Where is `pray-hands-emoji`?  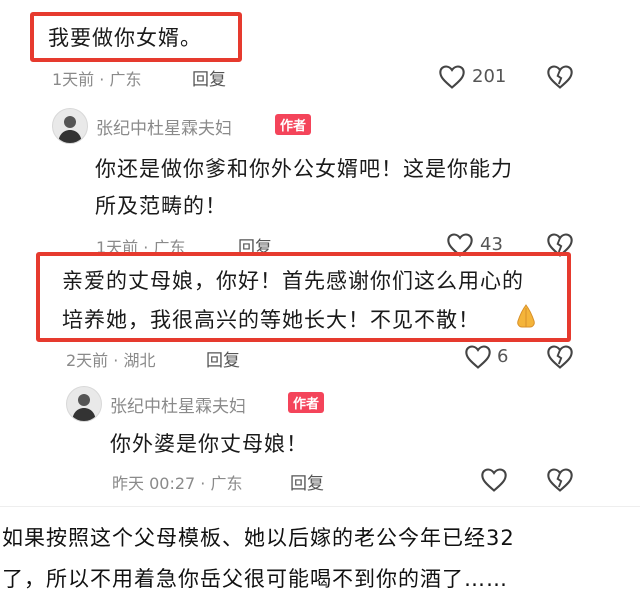
pray-hands-emoji is located at coordinates (526, 316).